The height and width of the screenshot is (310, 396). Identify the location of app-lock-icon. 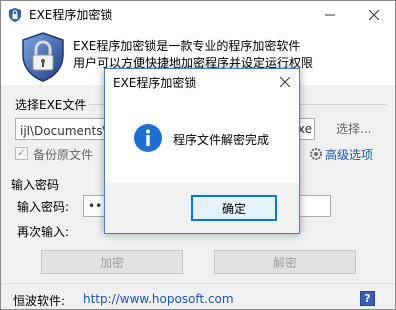
(15, 15).